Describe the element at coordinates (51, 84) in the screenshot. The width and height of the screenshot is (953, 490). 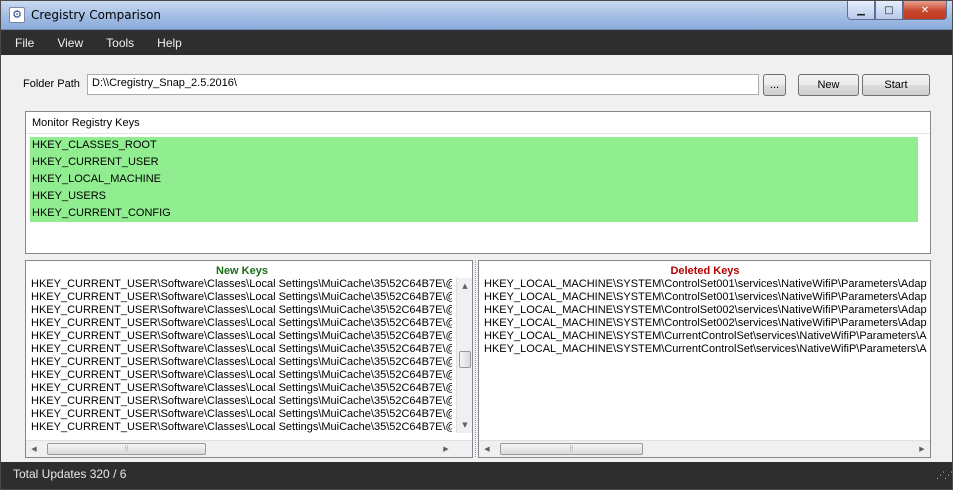
I see `folder-path-label: Folder Path` at that location.